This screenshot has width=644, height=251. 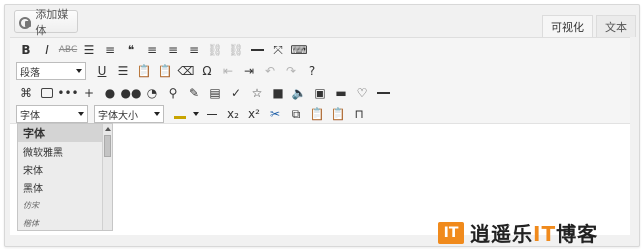 What do you see at coordinates (317, 114) in the screenshot?
I see `paste-icon: 📋` at bounding box center [317, 114].